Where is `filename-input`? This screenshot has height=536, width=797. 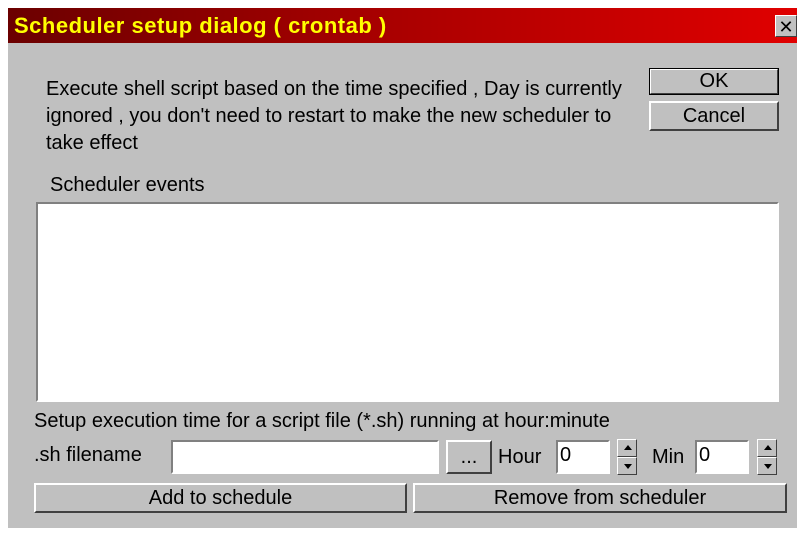 filename-input is located at coordinates (305, 457).